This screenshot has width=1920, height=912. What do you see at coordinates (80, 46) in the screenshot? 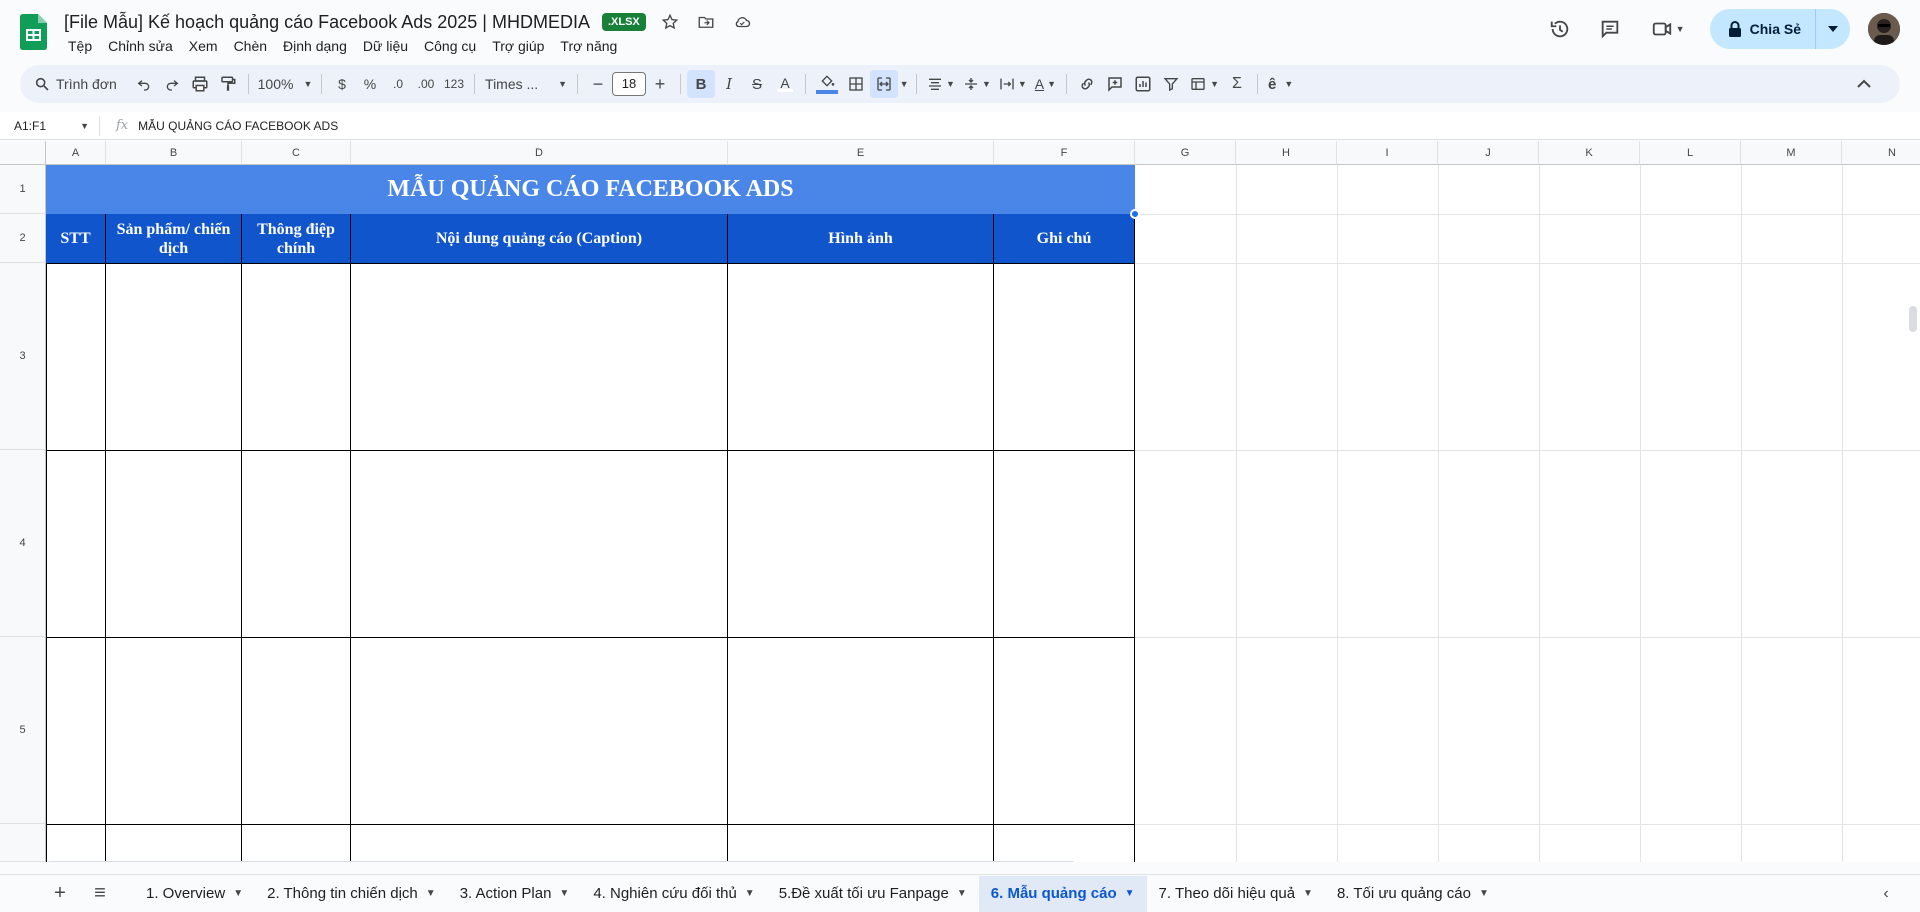
I see `menu-file: Tệp` at bounding box center [80, 46].